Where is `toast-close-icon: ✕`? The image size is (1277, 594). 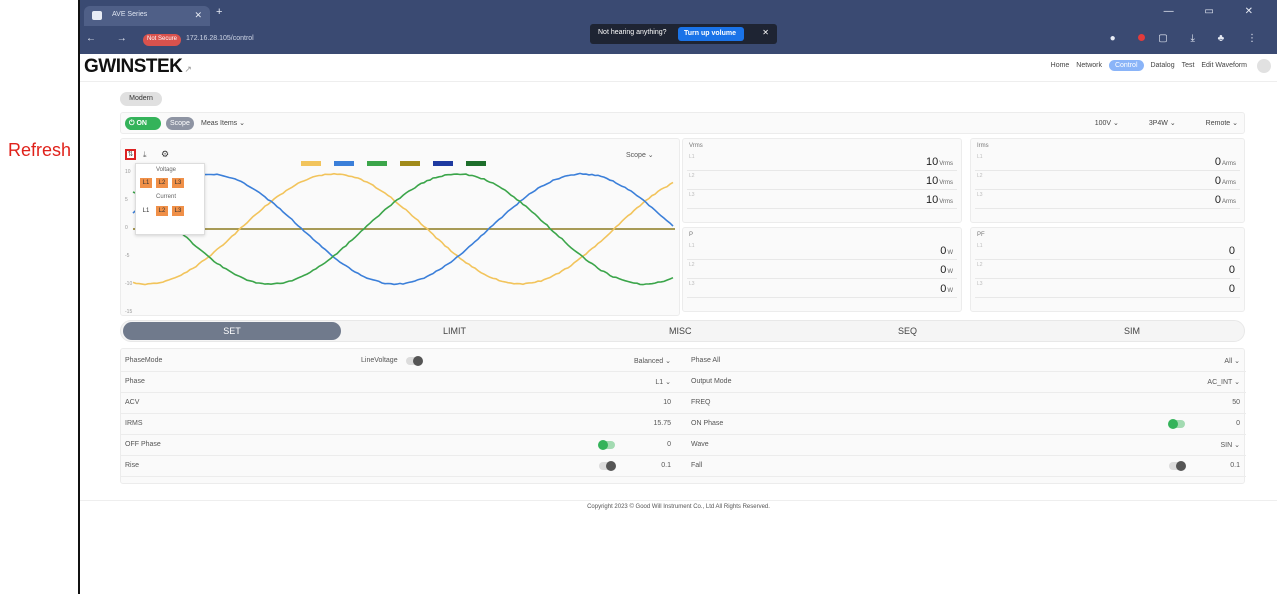 toast-close-icon: ✕ is located at coordinates (765, 32).